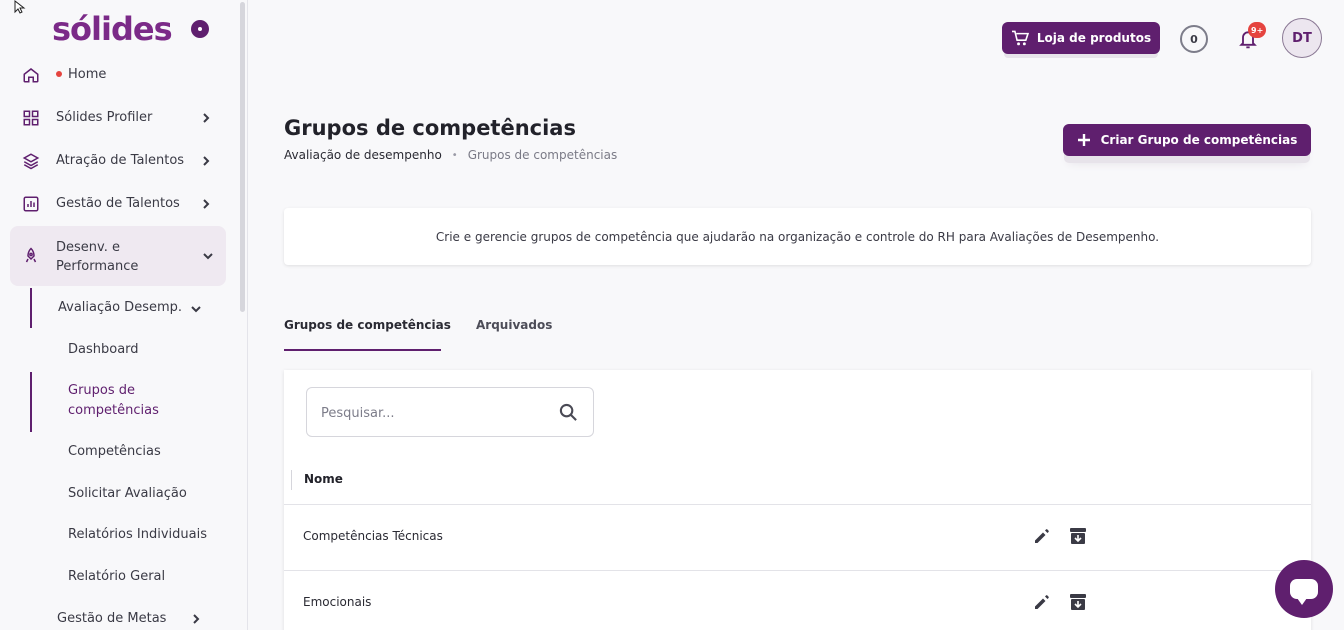  Describe the element at coordinates (514, 325) in the screenshot. I see `tab-arquivados: Arquivados` at that location.